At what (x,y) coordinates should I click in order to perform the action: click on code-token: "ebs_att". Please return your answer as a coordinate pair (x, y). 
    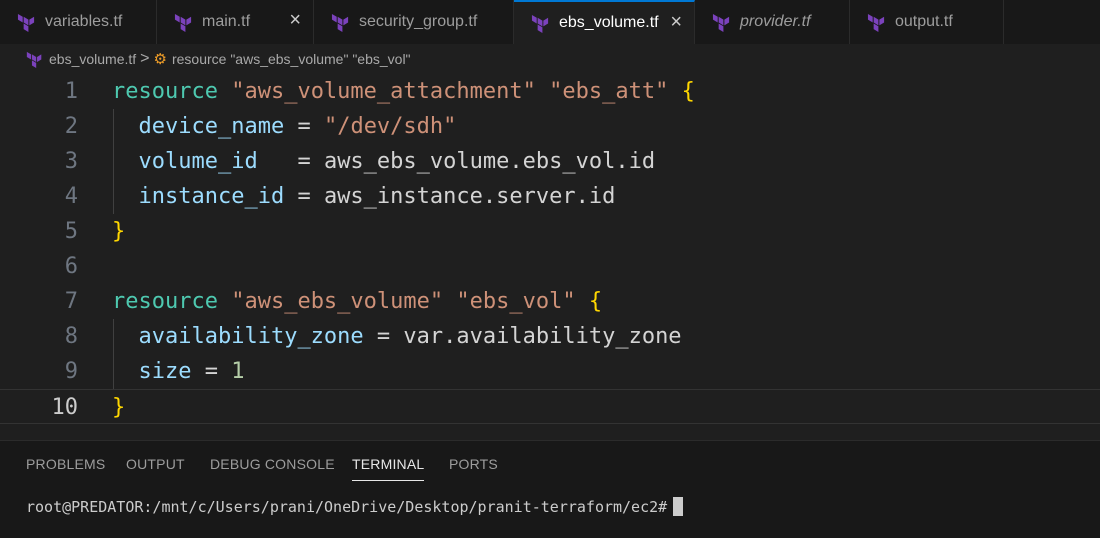
    Looking at the image, I should click on (609, 91).